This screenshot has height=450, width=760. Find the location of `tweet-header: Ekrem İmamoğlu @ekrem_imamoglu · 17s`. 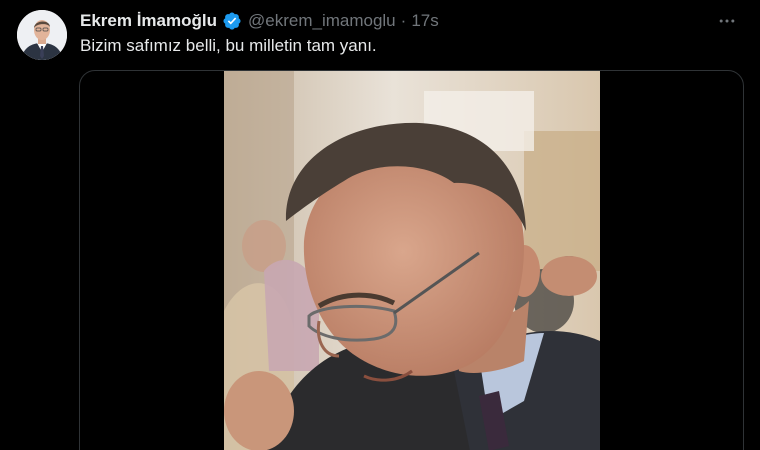

tweet-header: Ekrem İmamoğlu @ekrem_imamoglu · 17s is located at coordinates (259, 21).